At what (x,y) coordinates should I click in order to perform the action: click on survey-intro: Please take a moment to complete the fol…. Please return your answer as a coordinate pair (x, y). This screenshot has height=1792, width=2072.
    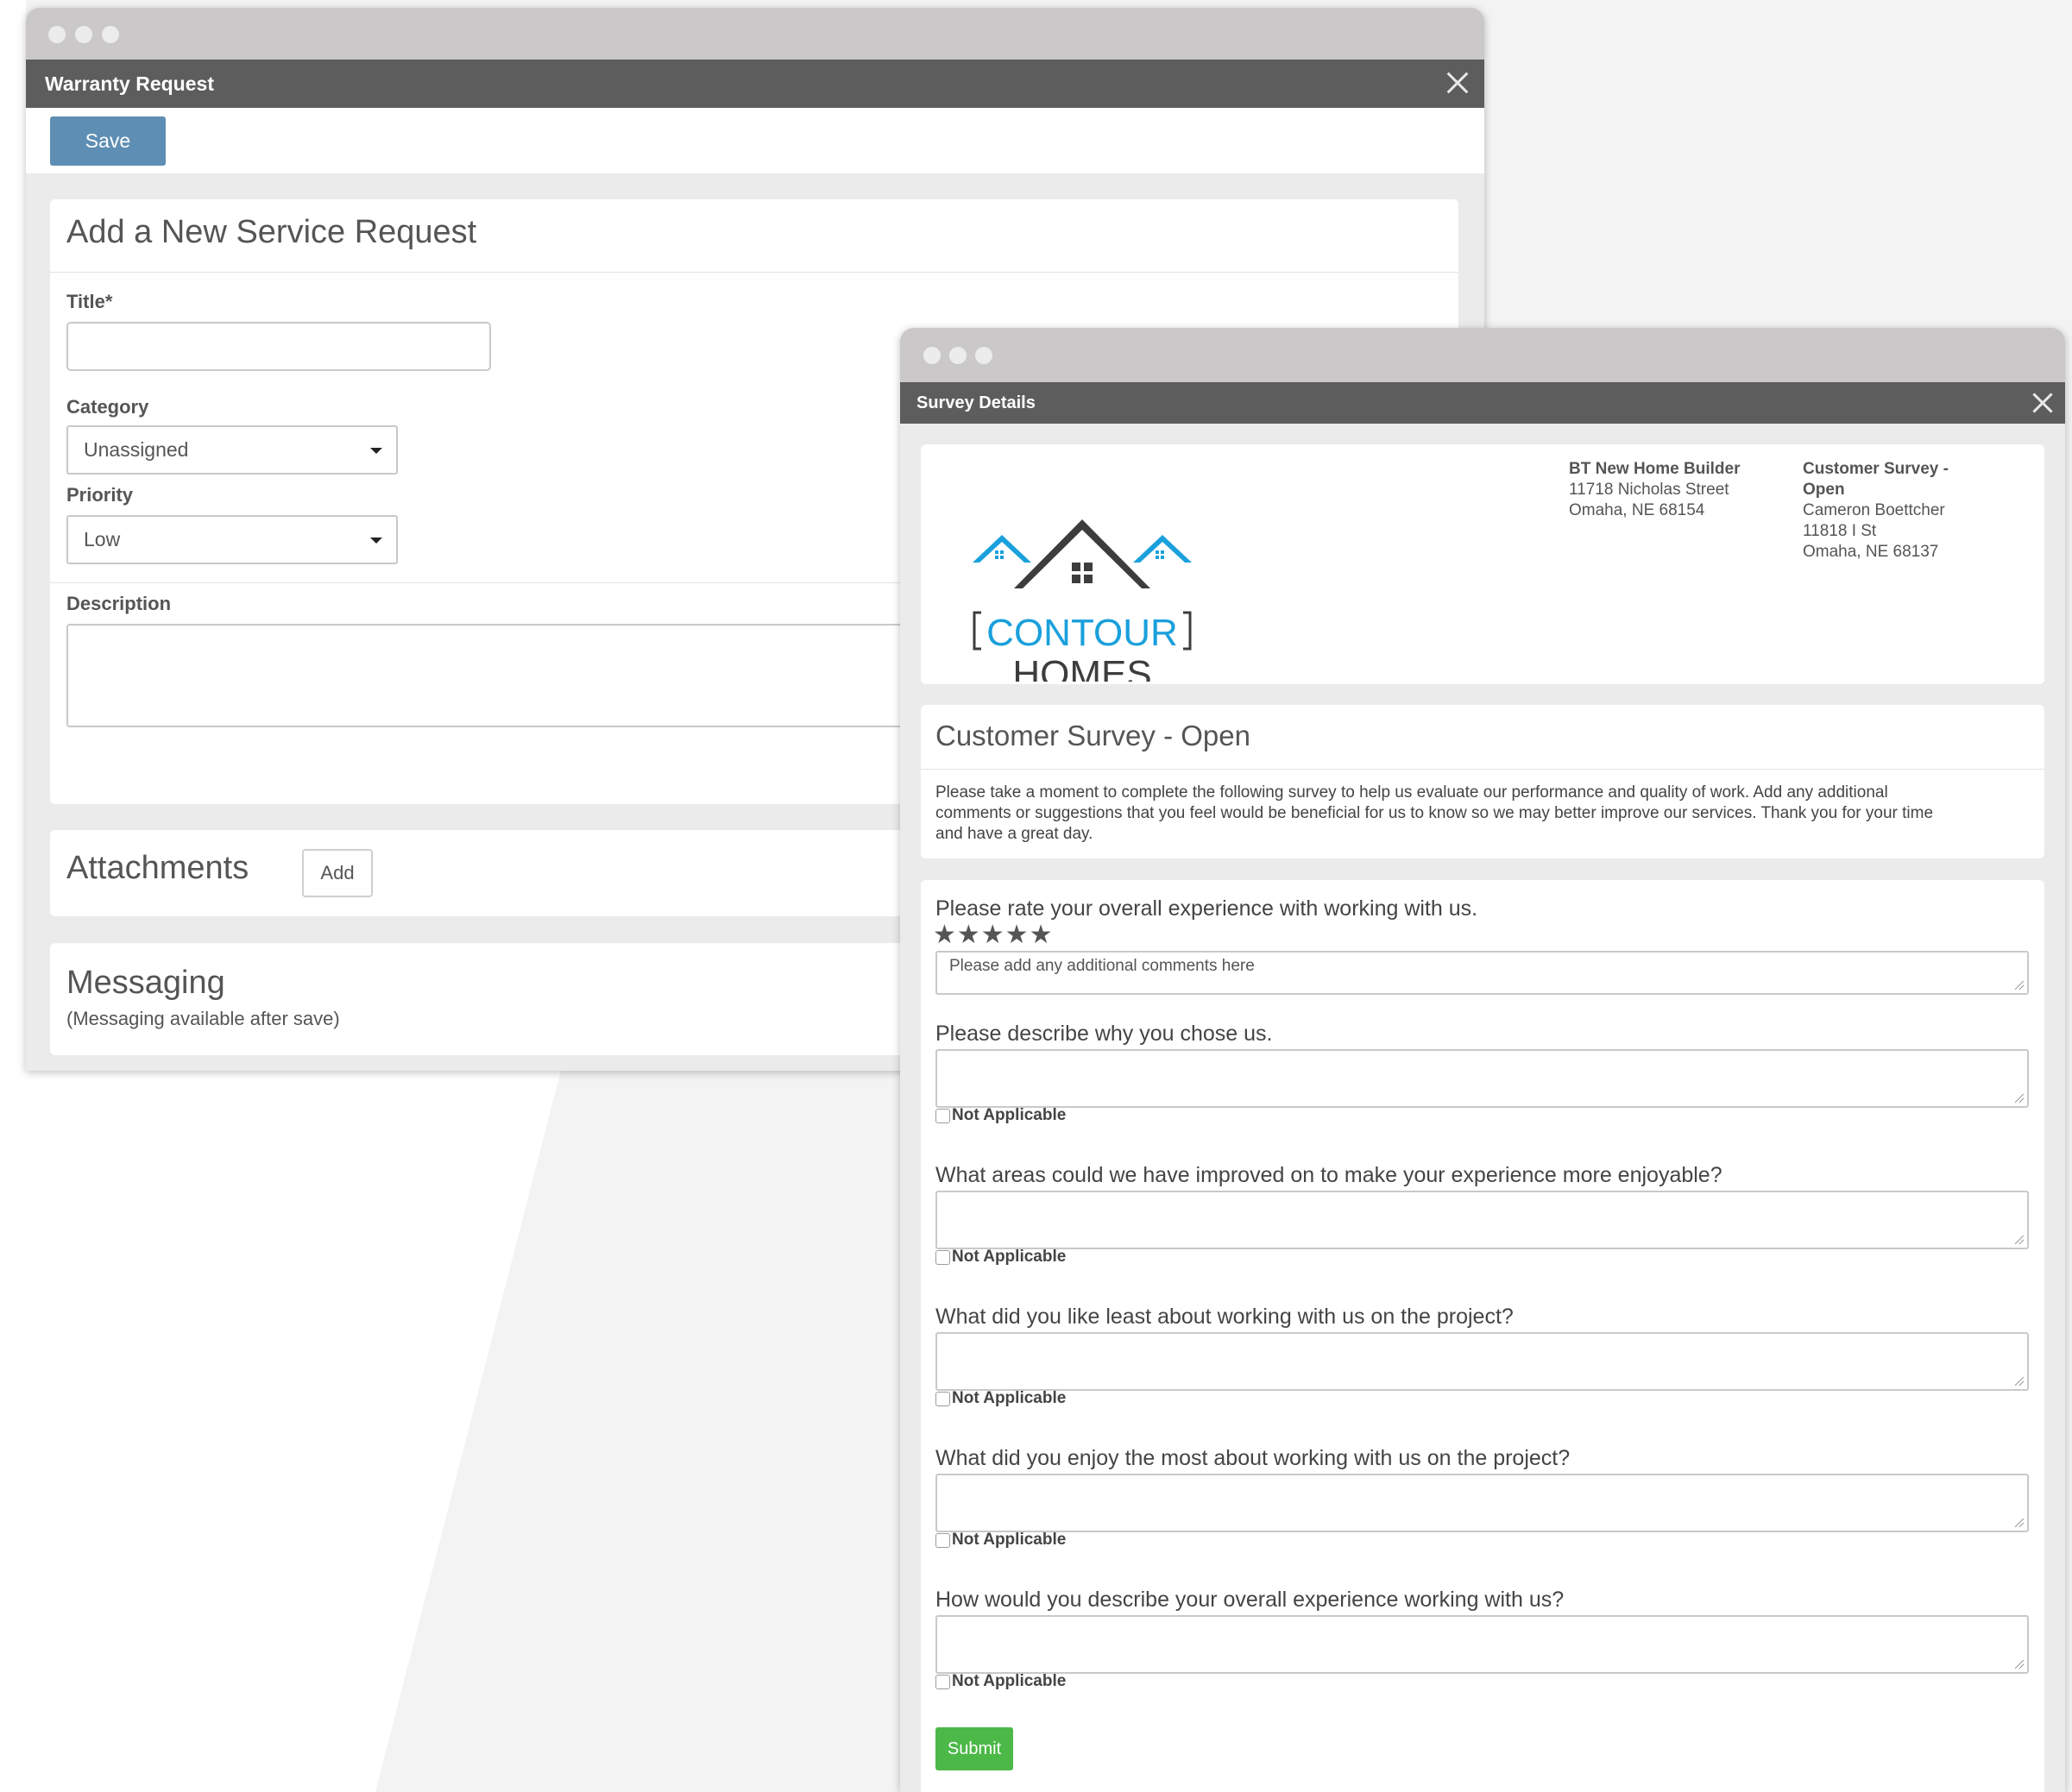
    Looking at the image, I should click on (1487, 814).